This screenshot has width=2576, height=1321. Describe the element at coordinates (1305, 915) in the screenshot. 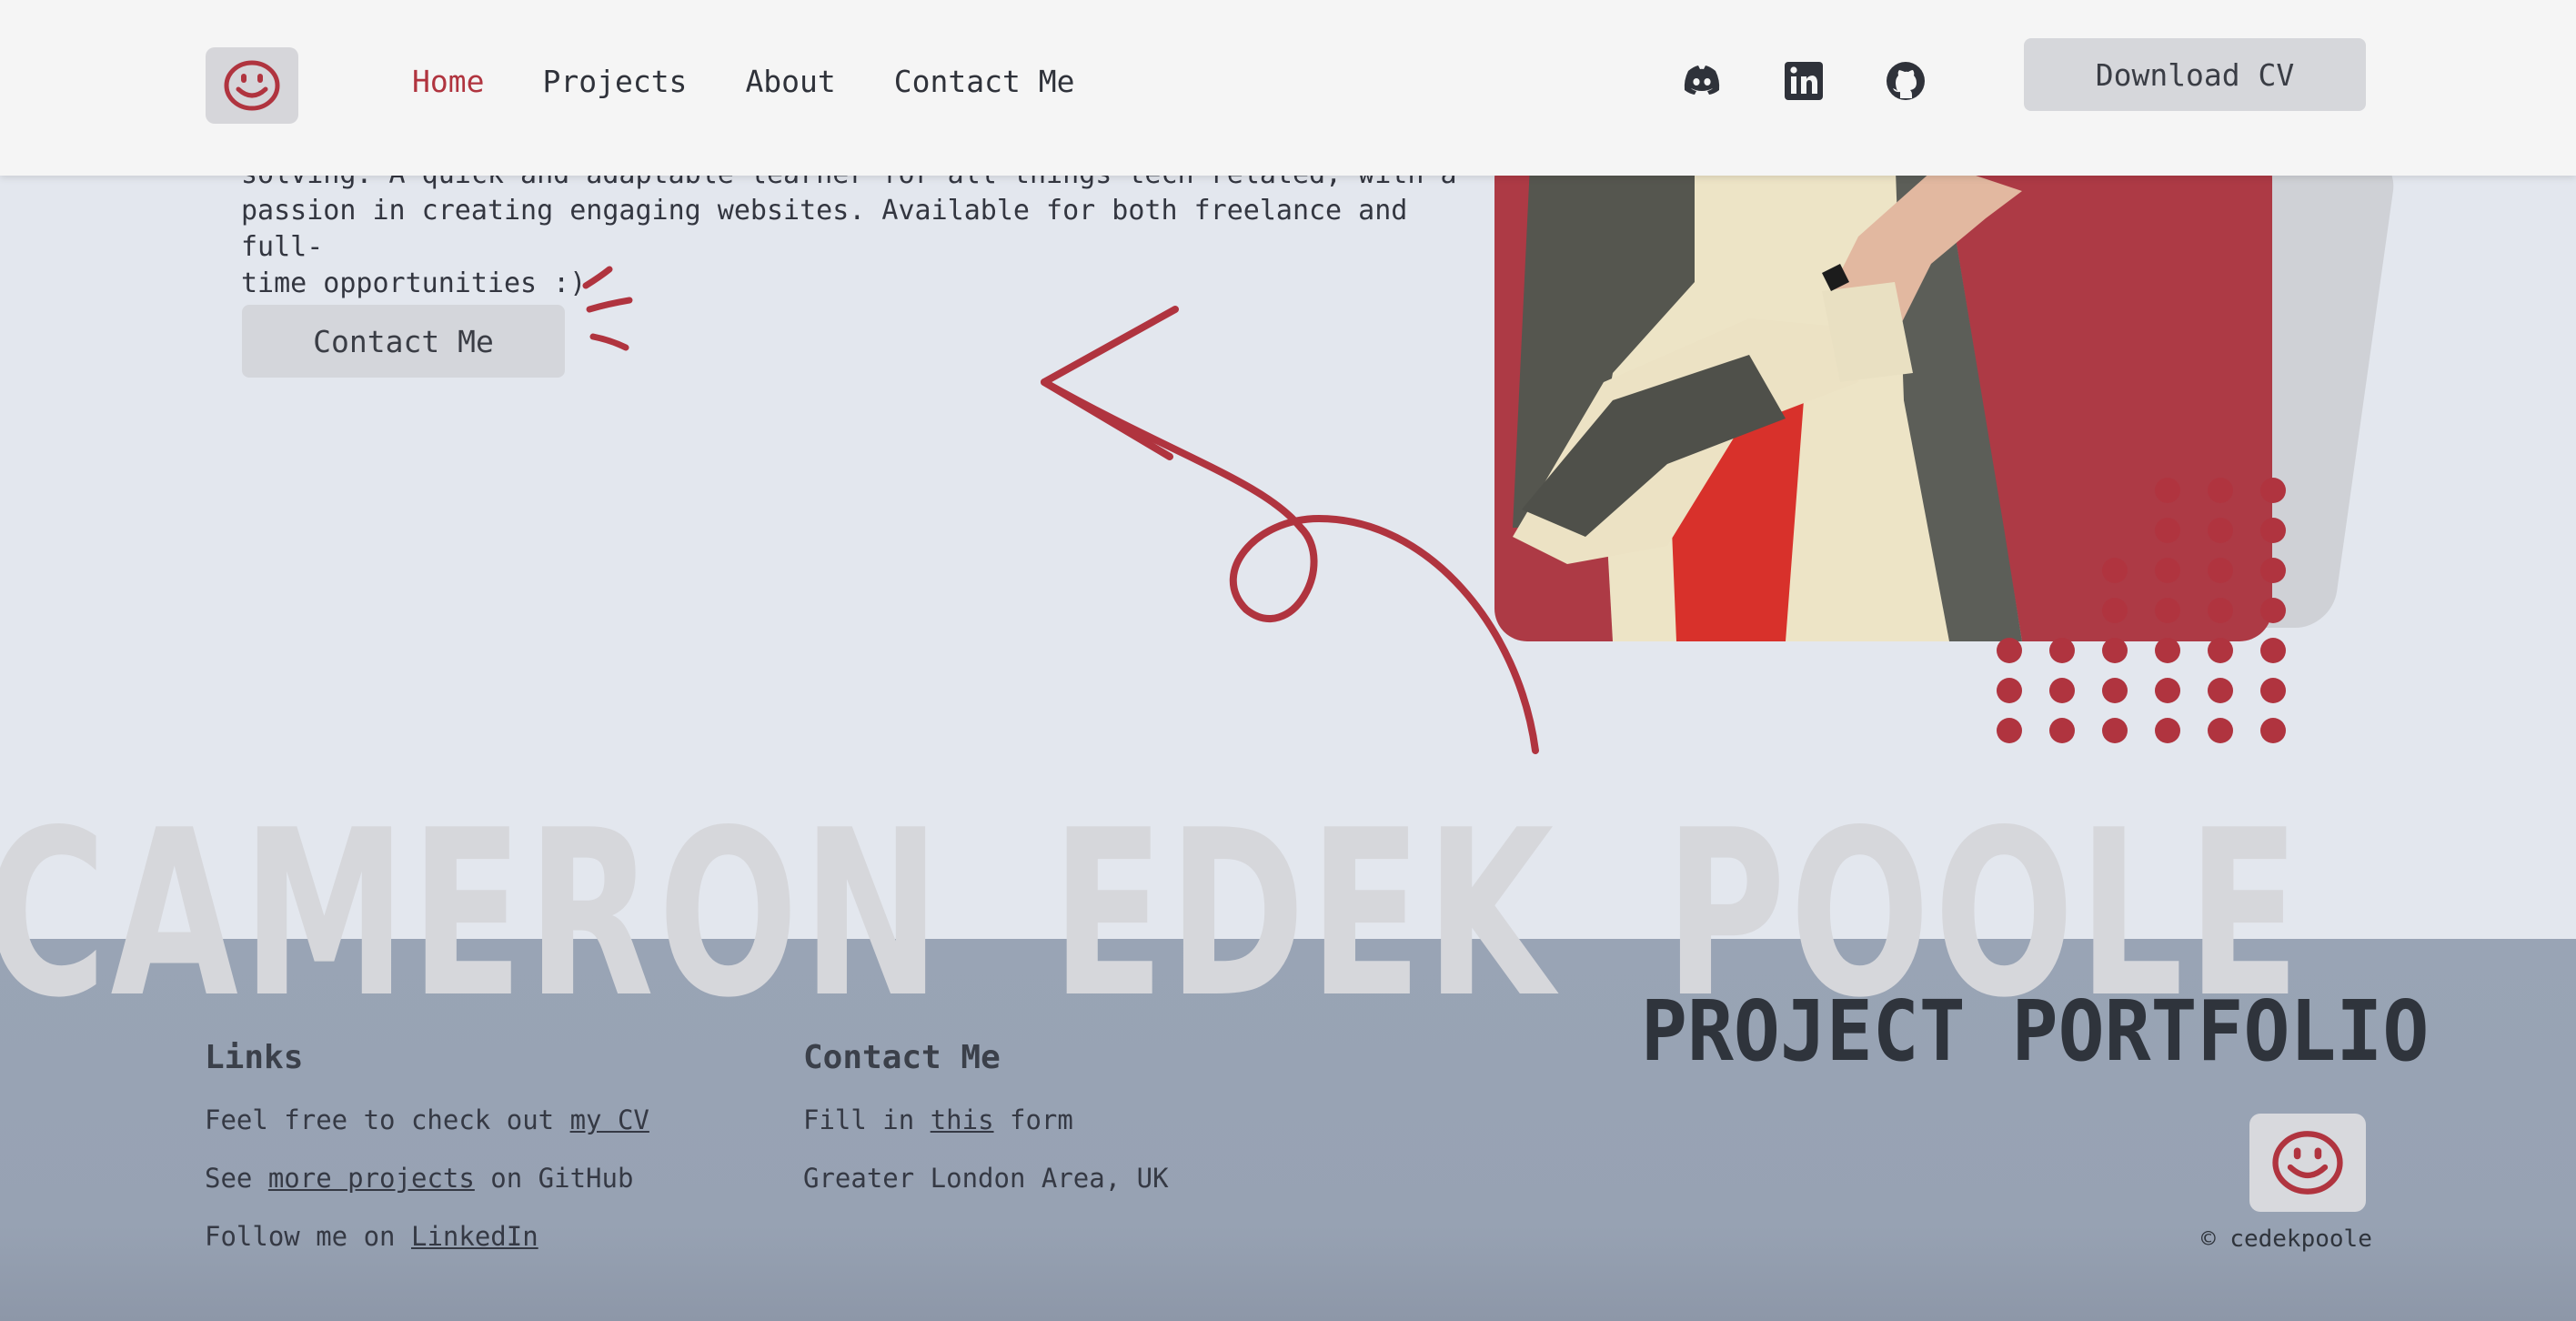

I see `banner-name-word: EDEK` at that location.